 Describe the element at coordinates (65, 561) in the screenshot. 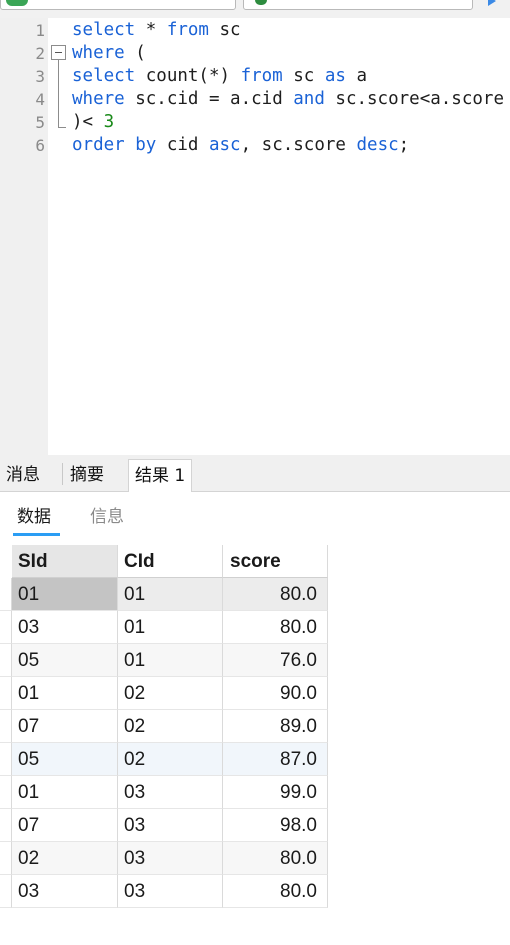

I see `column-header-sid: SId` at that location.